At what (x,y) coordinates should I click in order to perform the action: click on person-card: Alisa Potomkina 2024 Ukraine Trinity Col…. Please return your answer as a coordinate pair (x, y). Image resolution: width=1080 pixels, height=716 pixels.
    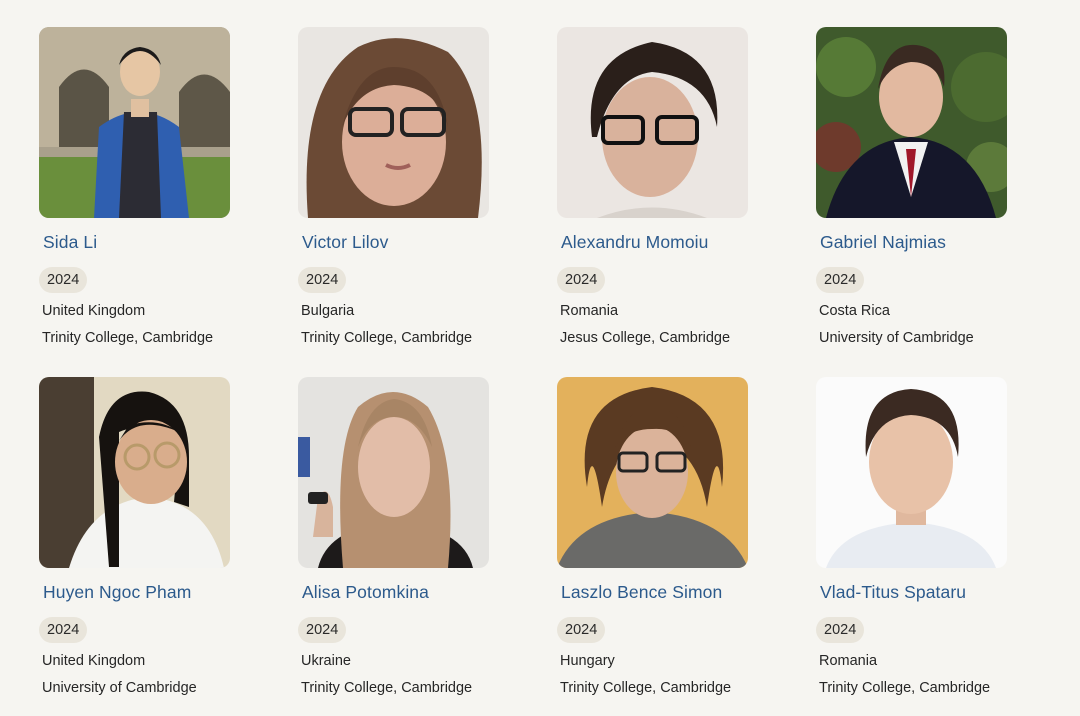
    Looking at the image, I should click on (398, 537).